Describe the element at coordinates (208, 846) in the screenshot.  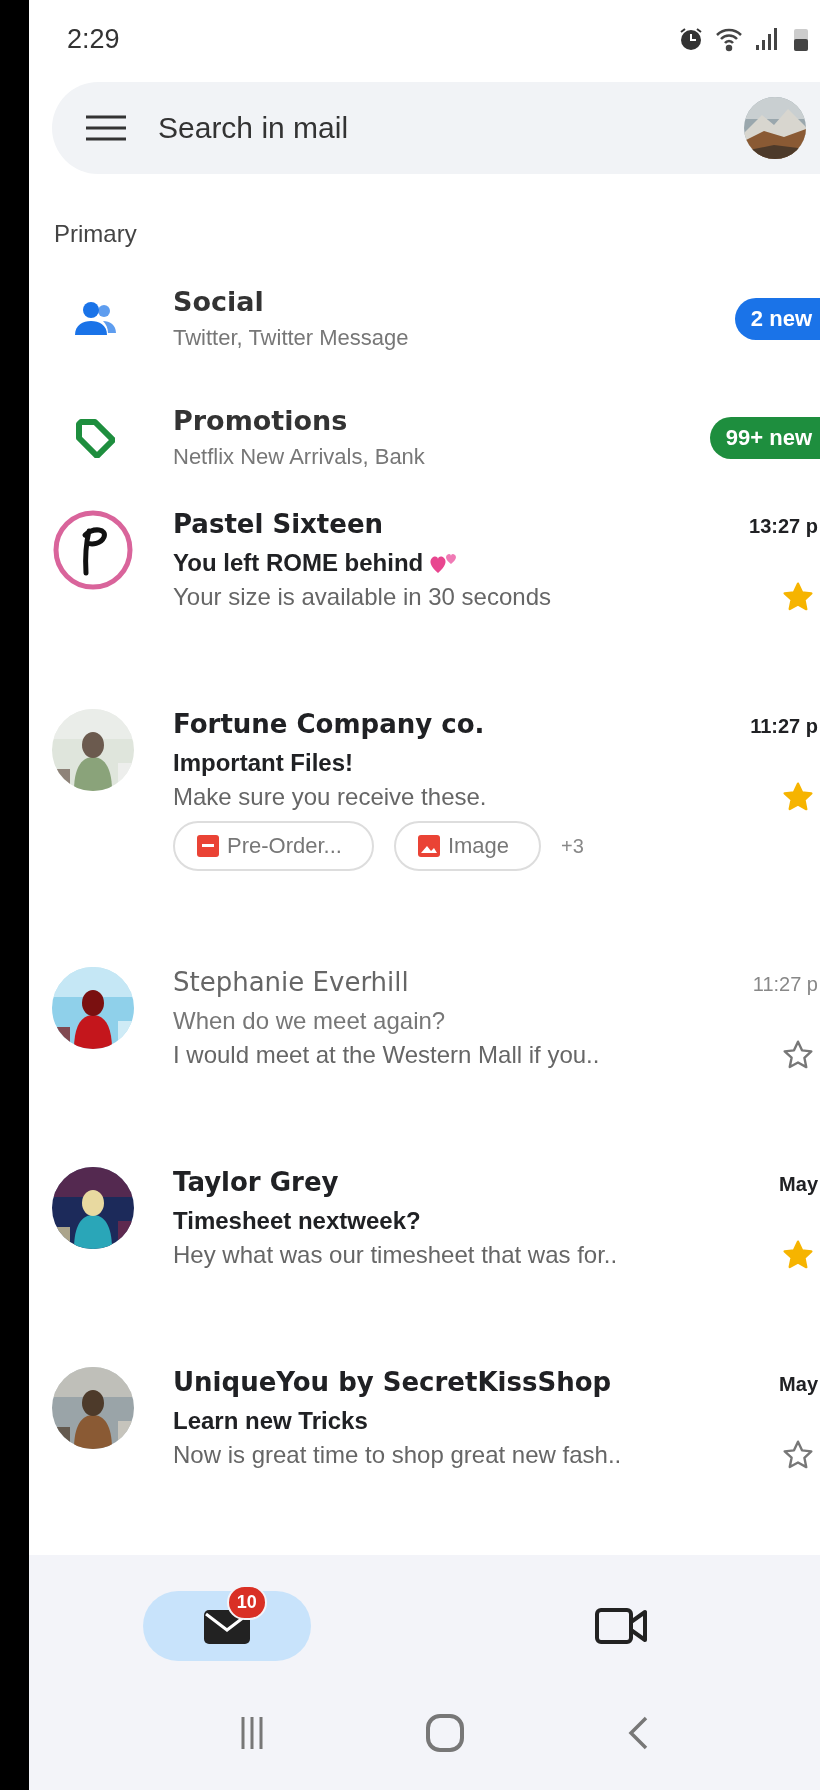
I see `document-icon` at that location.